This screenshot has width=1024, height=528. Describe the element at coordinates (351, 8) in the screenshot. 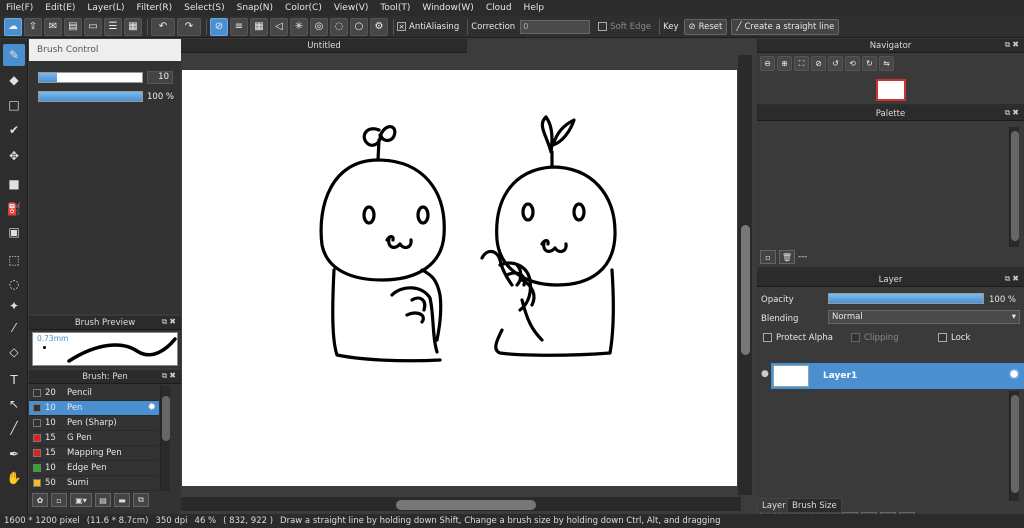

I see `menu-view: View(V)` at that location.